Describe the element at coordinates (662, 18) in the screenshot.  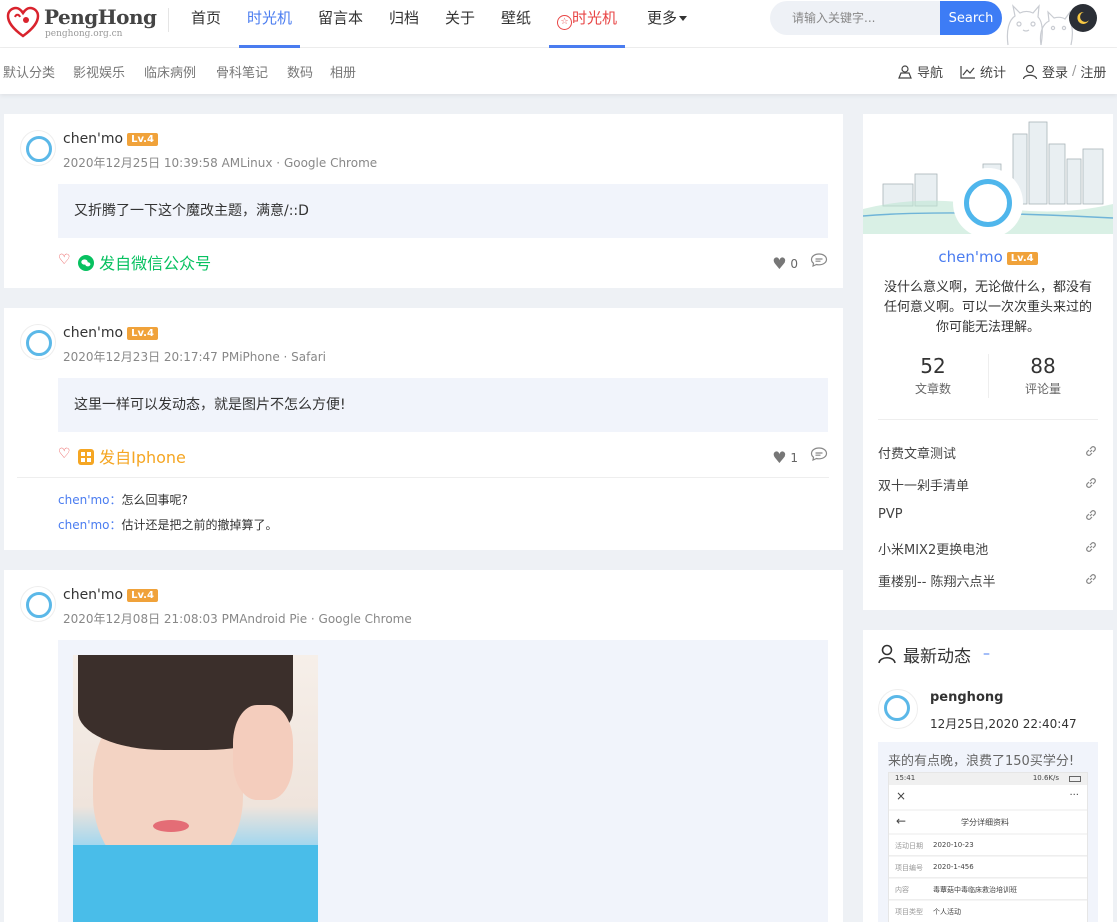
I see `nav-more-label: 更多` at that location.